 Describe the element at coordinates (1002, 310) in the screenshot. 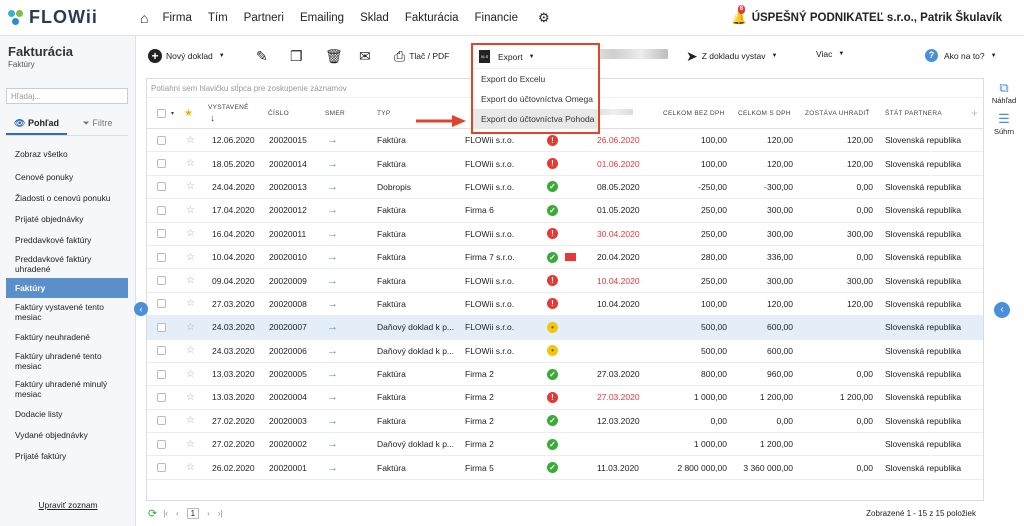

I see `collapse-right-icon: ‹` at that location.